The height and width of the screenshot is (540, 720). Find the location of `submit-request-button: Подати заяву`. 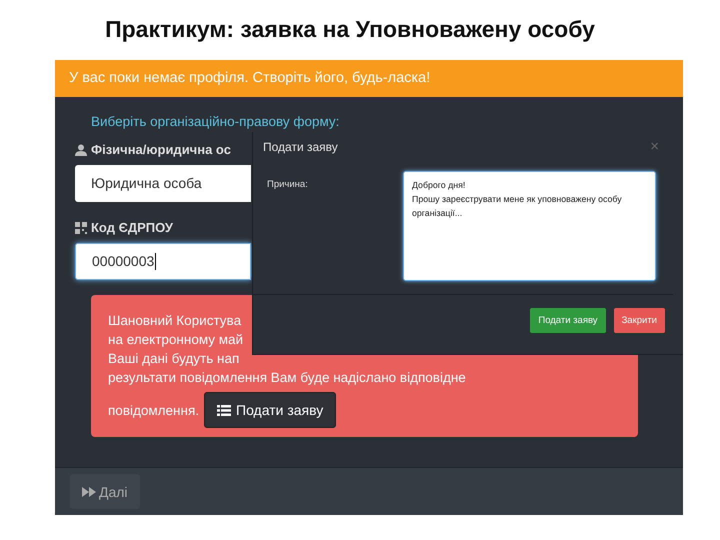

submit-request-button: Подати заяву is located at coordinates (270, 410).